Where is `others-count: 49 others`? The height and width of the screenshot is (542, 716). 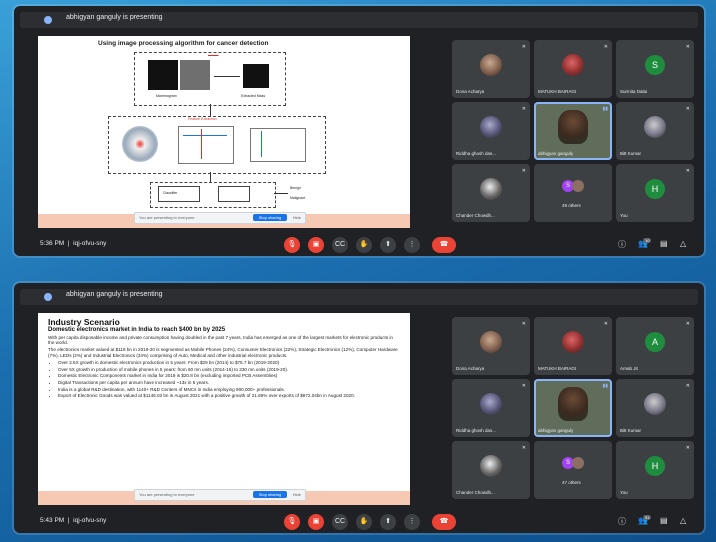
others-count: 49 others is located at coordinates (571, 205).